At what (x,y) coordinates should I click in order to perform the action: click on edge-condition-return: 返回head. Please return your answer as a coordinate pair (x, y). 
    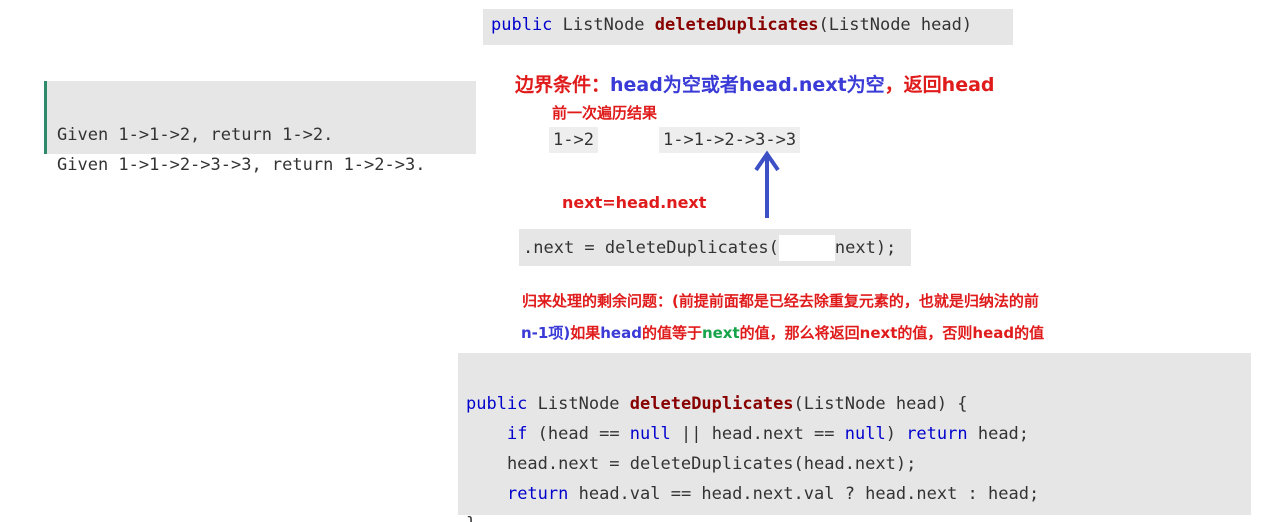
    Looking at the image, I should click on (949, 85).